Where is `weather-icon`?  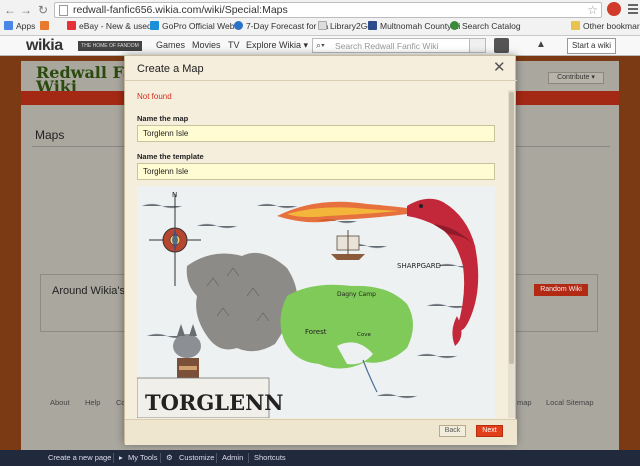 weather-icon is located at coordinates (238, 25).